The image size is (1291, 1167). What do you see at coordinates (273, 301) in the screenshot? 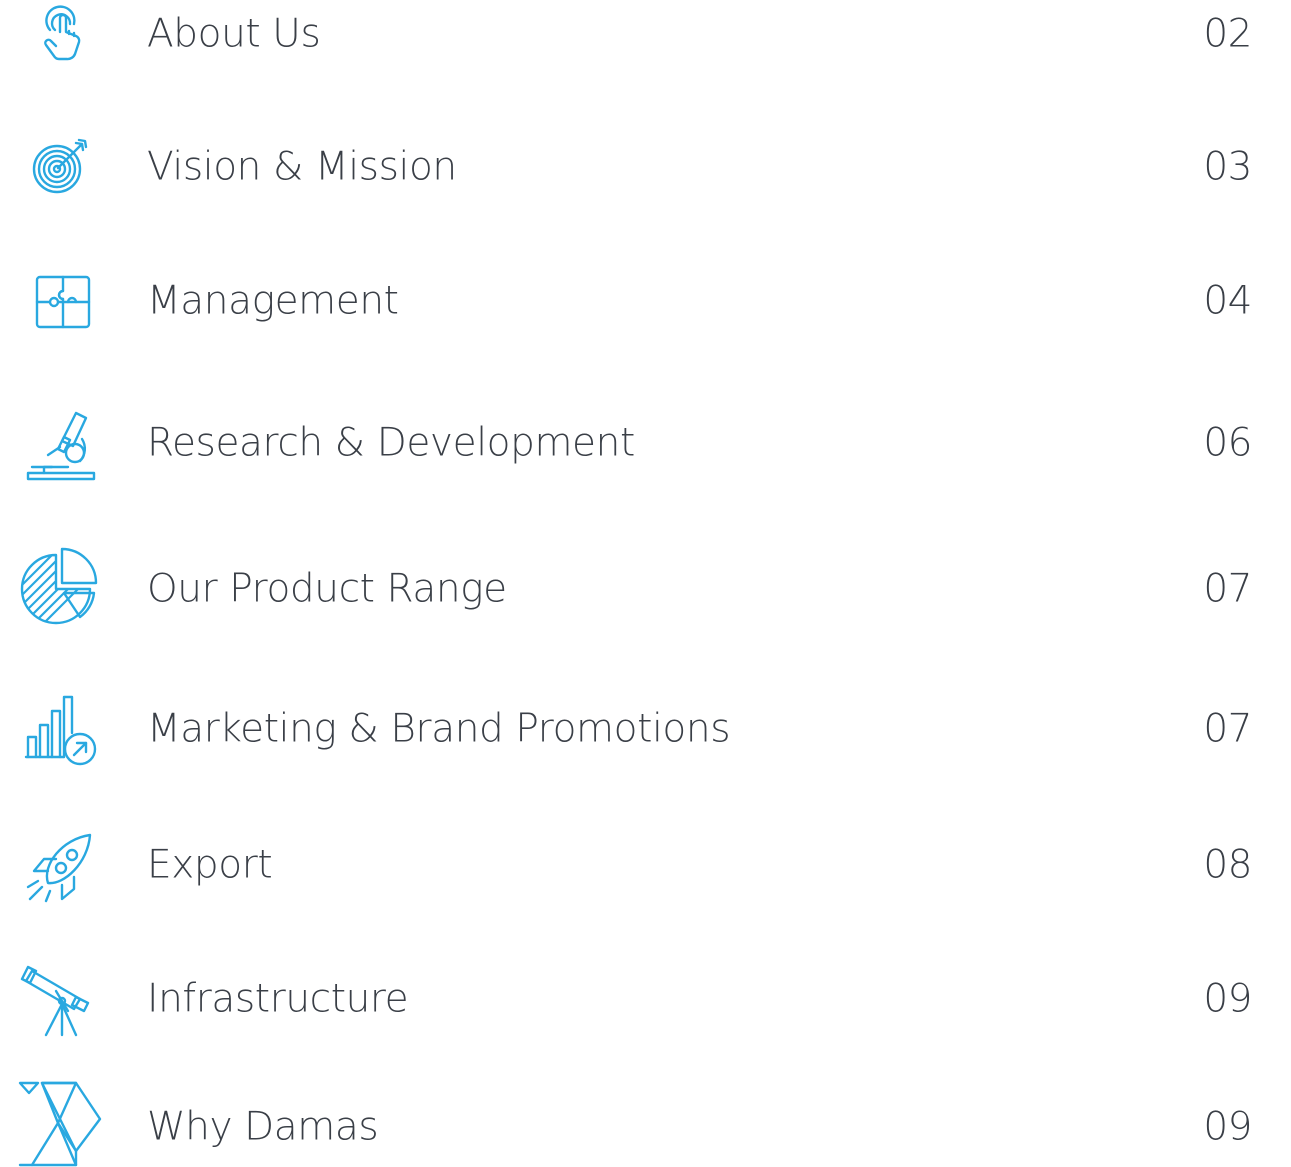
I see `toc-item-label: Management` at bounding box center [273, 301].